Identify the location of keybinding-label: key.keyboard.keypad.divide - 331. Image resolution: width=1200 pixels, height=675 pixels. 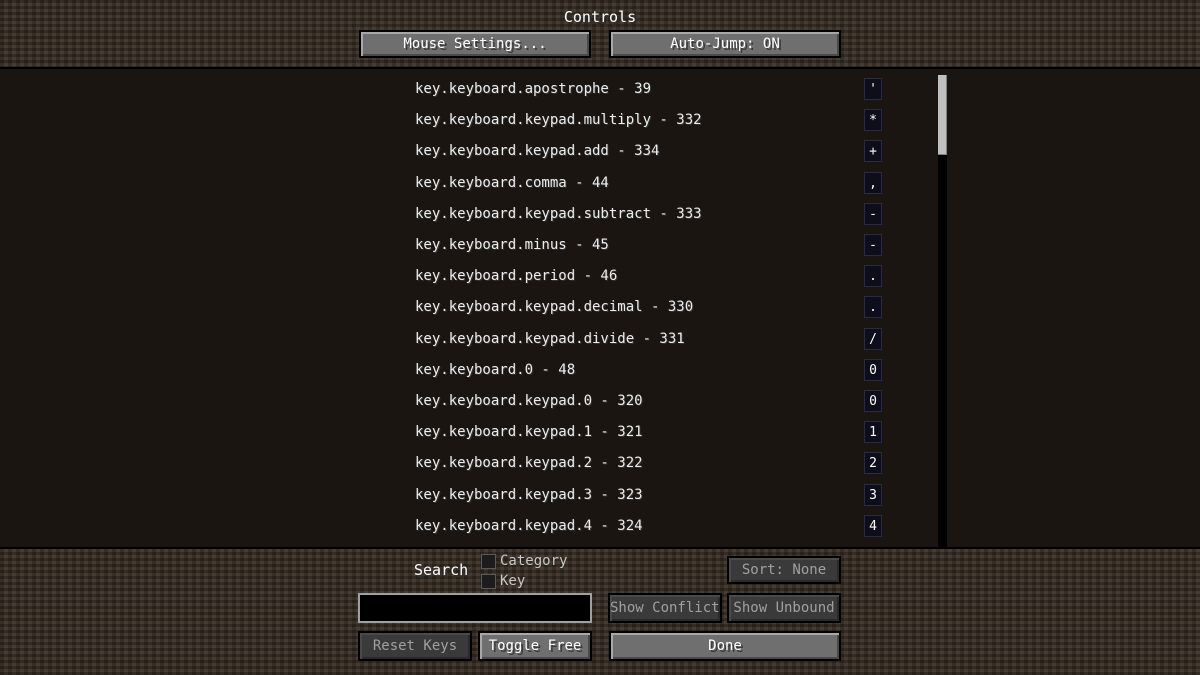
(550, 338).